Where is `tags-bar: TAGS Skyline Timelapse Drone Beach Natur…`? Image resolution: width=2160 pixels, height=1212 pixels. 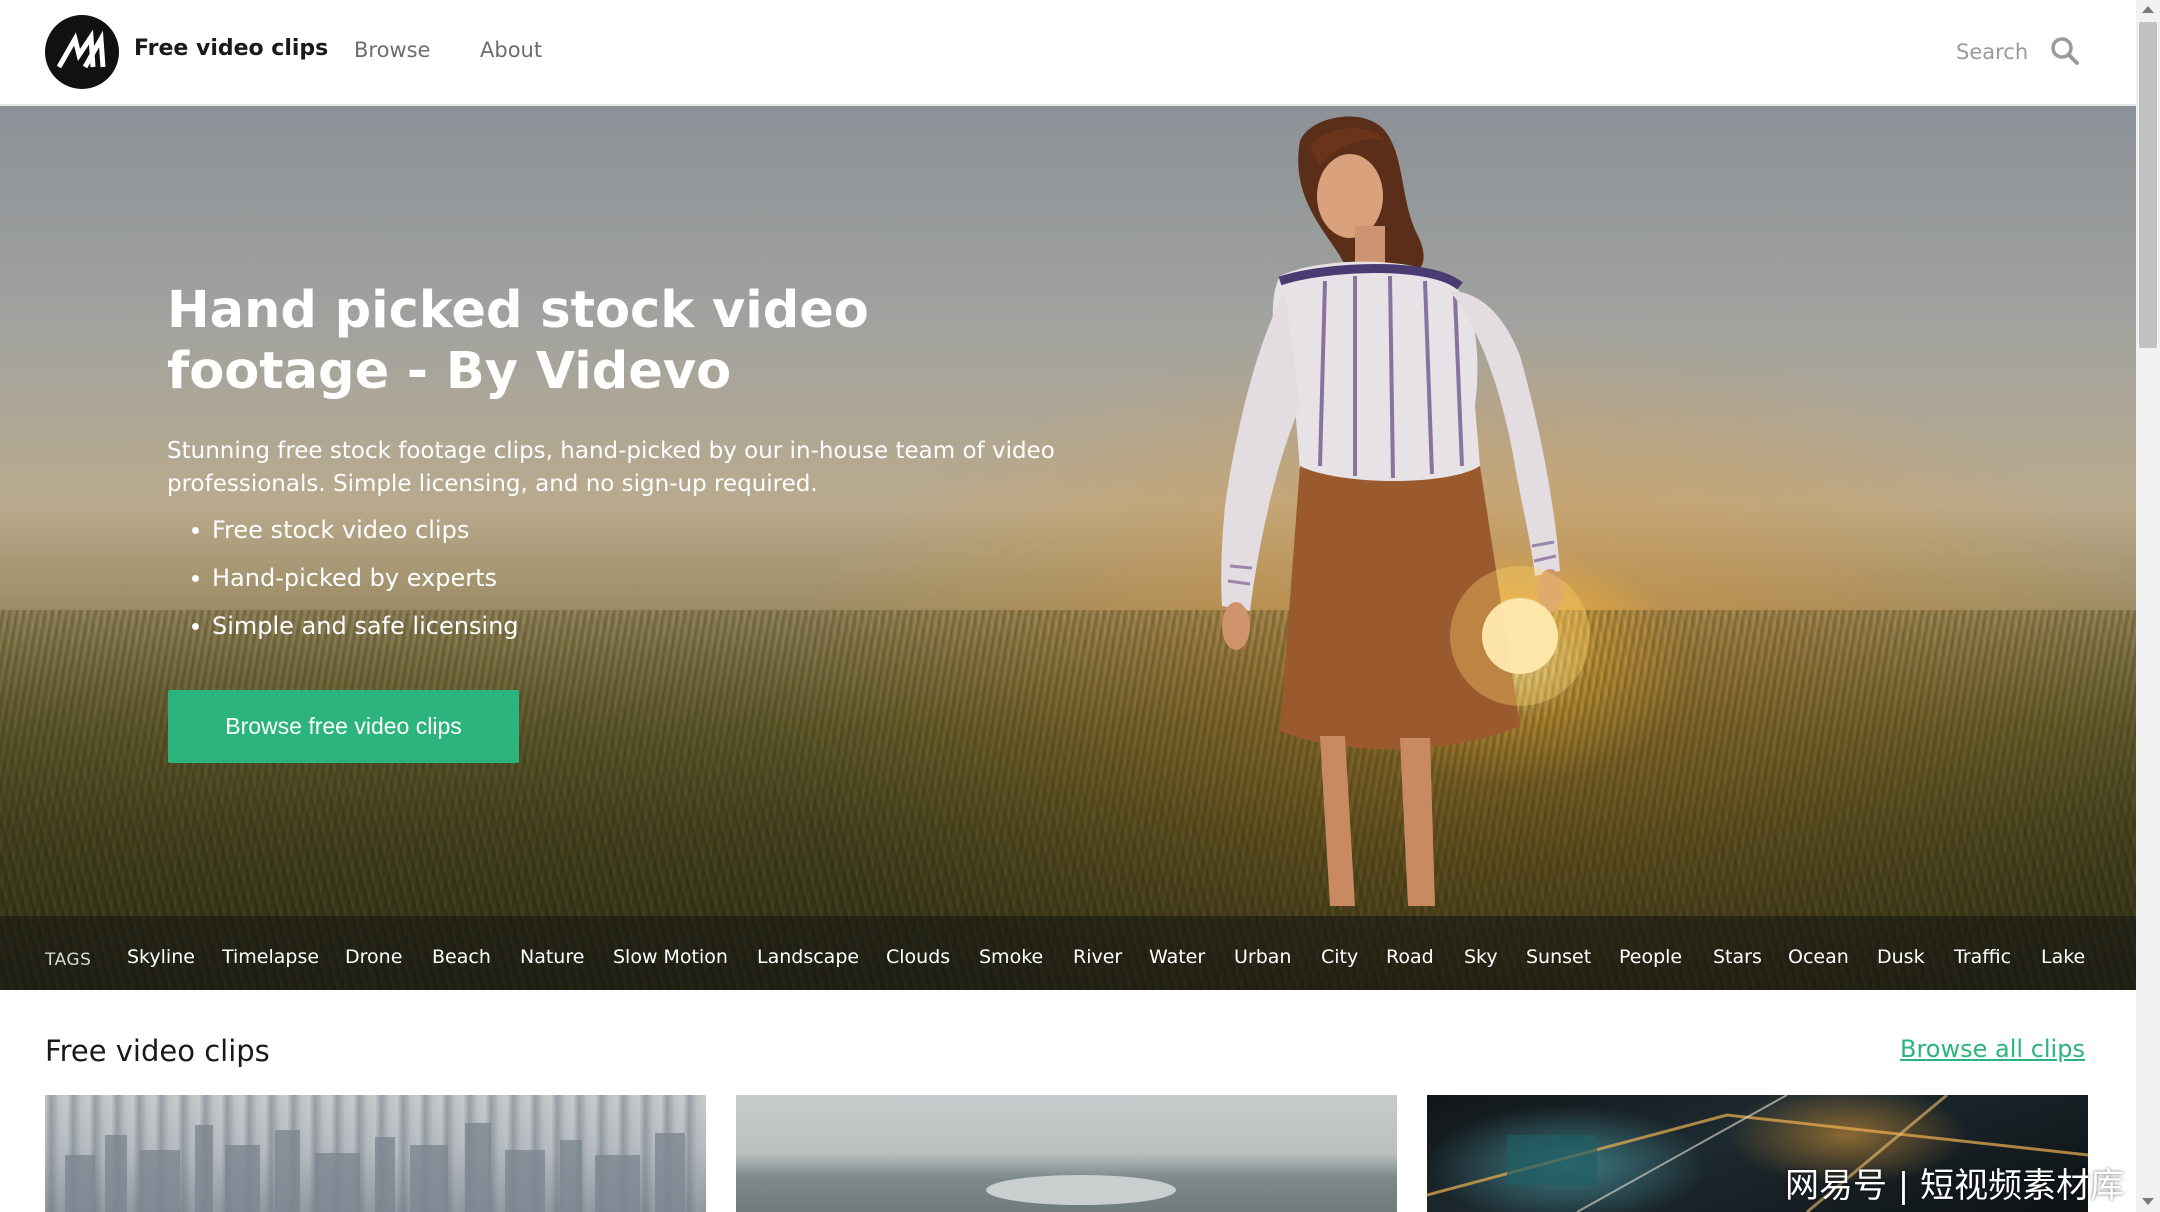
tags-bar: TAGS Skyline Timelapse Drone Beach Natur… is located at coordinates (1068, 953).